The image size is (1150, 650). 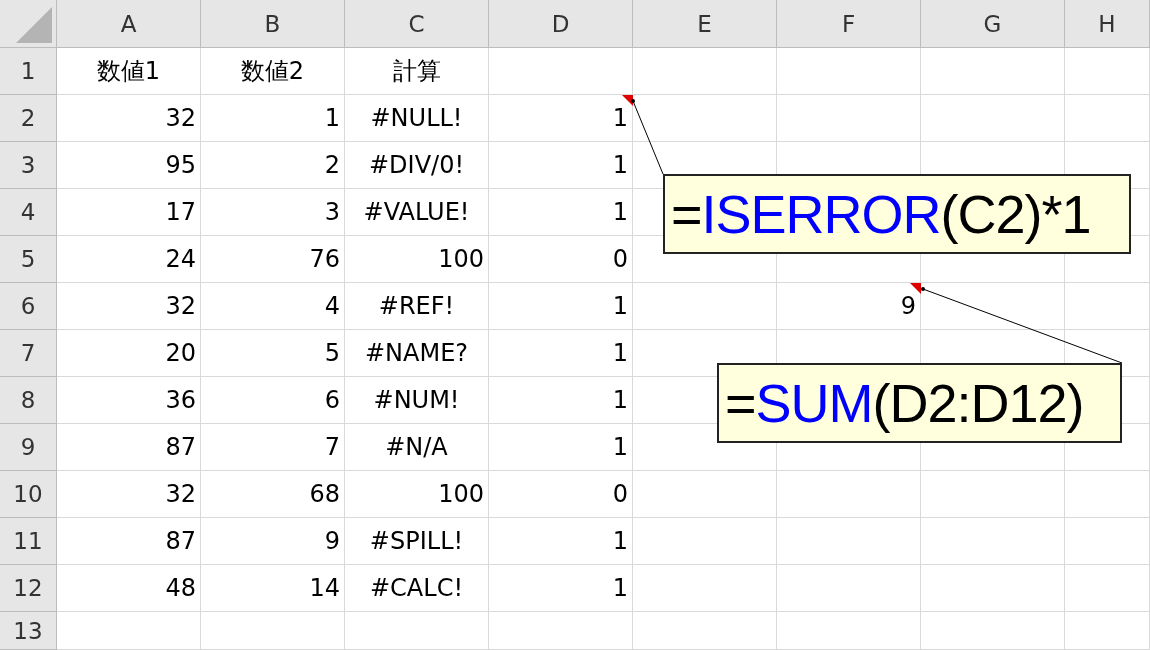 What do you see at coordinates (28, 353) in the screenshot?
I see `row-header: 7` at bounding box center [28, 353].